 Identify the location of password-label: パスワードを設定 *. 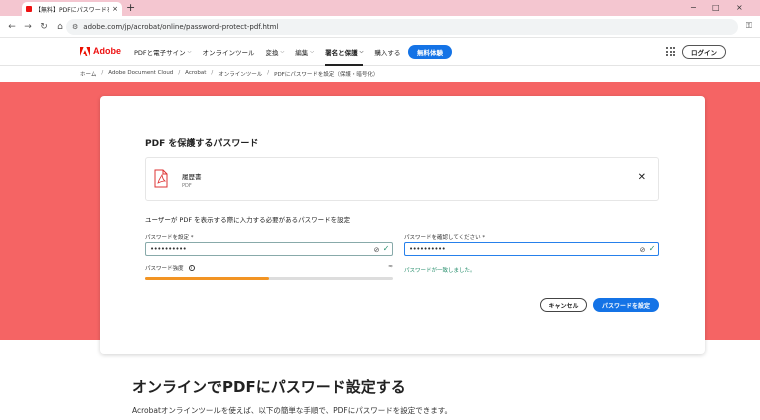
(169, 238).